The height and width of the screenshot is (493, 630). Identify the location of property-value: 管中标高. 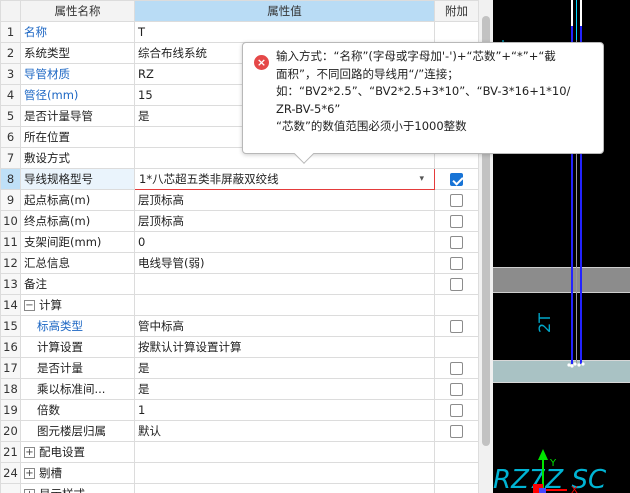
(284, 326).